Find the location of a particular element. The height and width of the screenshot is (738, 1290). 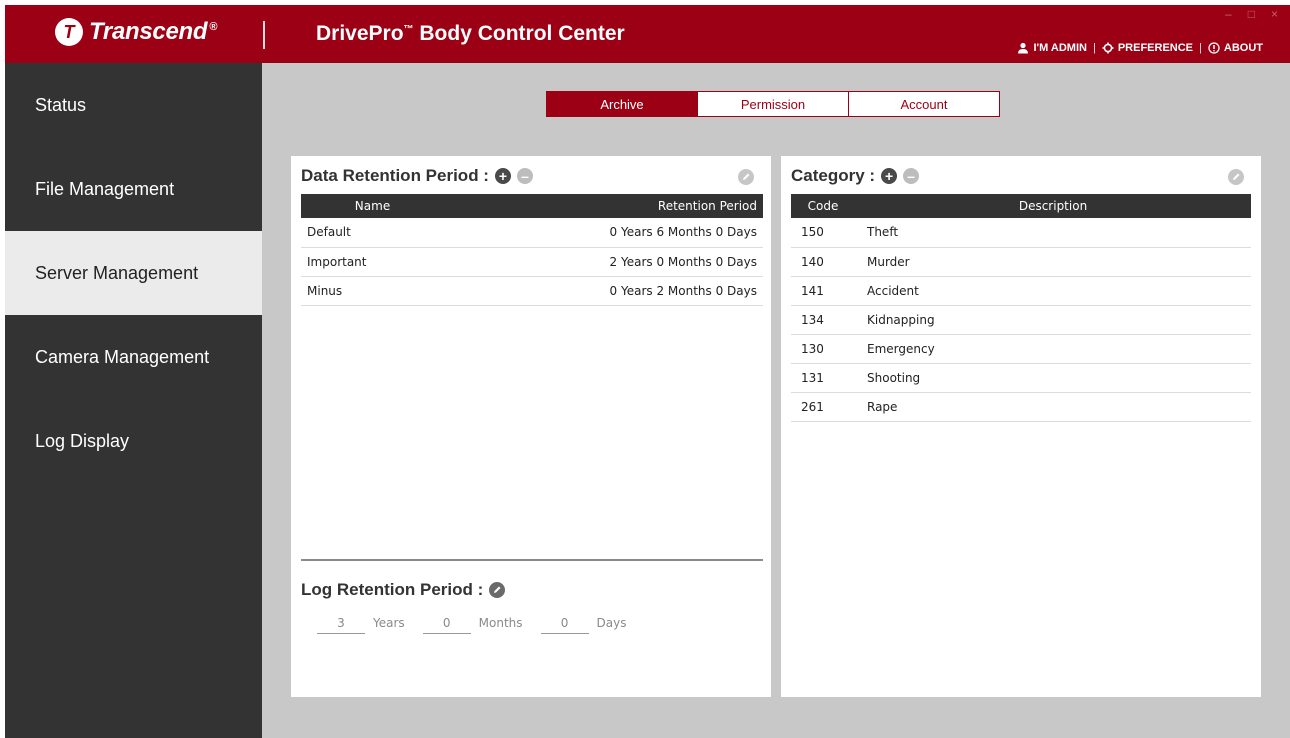

table-header-row: Name Retention Period is located at coordinates (532, 206).